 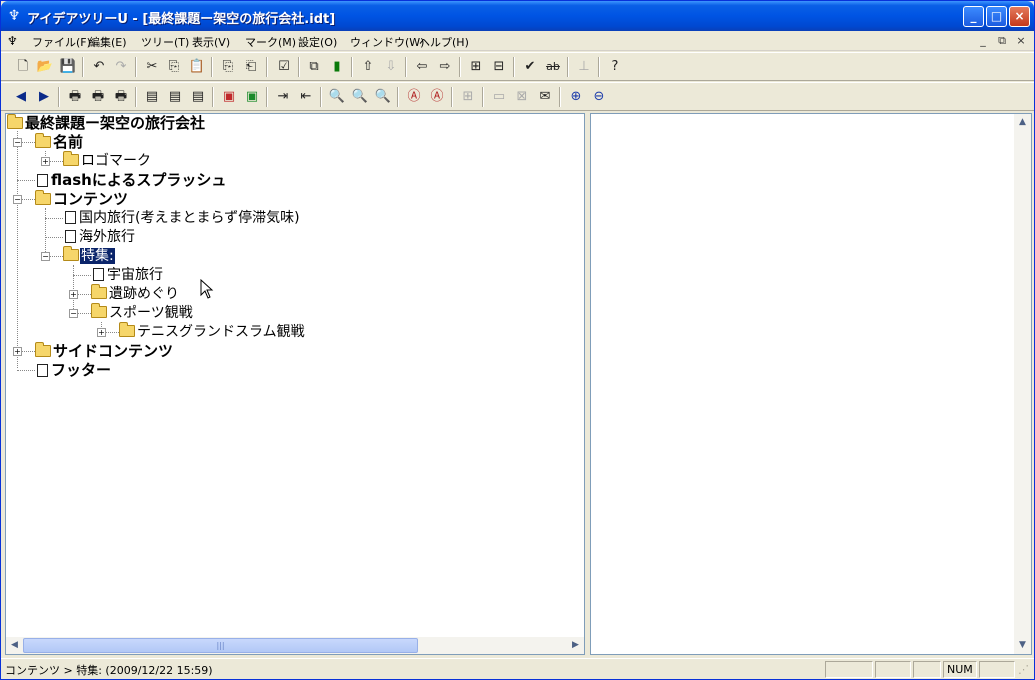 What do you see at coordinates (499, 67) in the screenshot?
I see `org-chart-icon: ⊟` at bounding box center [499, 67].